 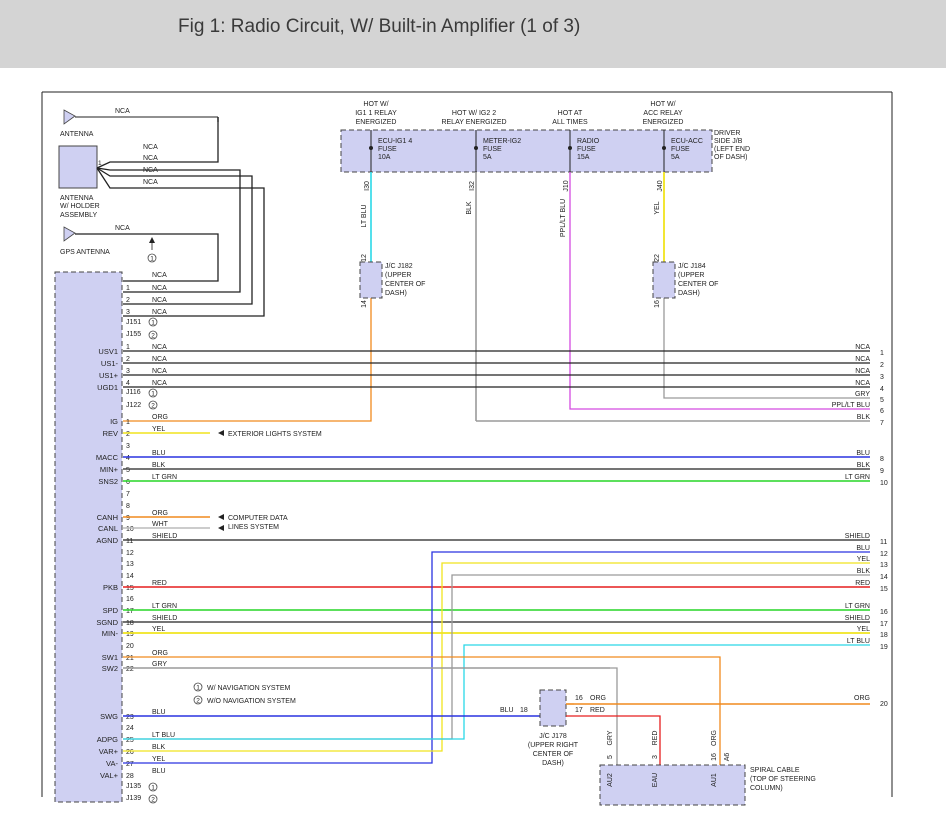 What do you see at coordinates (588, 141) in the screenshot?
I see `fuse-name: RADIO` at bounding box center [588, 141].